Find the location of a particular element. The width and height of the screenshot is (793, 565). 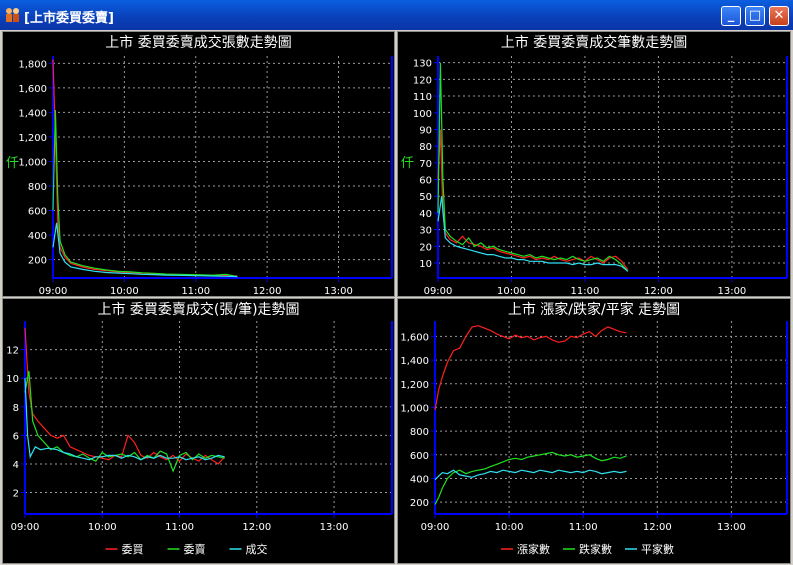

window-title: [上市委買委賣] is located at coordinates (69, 18).